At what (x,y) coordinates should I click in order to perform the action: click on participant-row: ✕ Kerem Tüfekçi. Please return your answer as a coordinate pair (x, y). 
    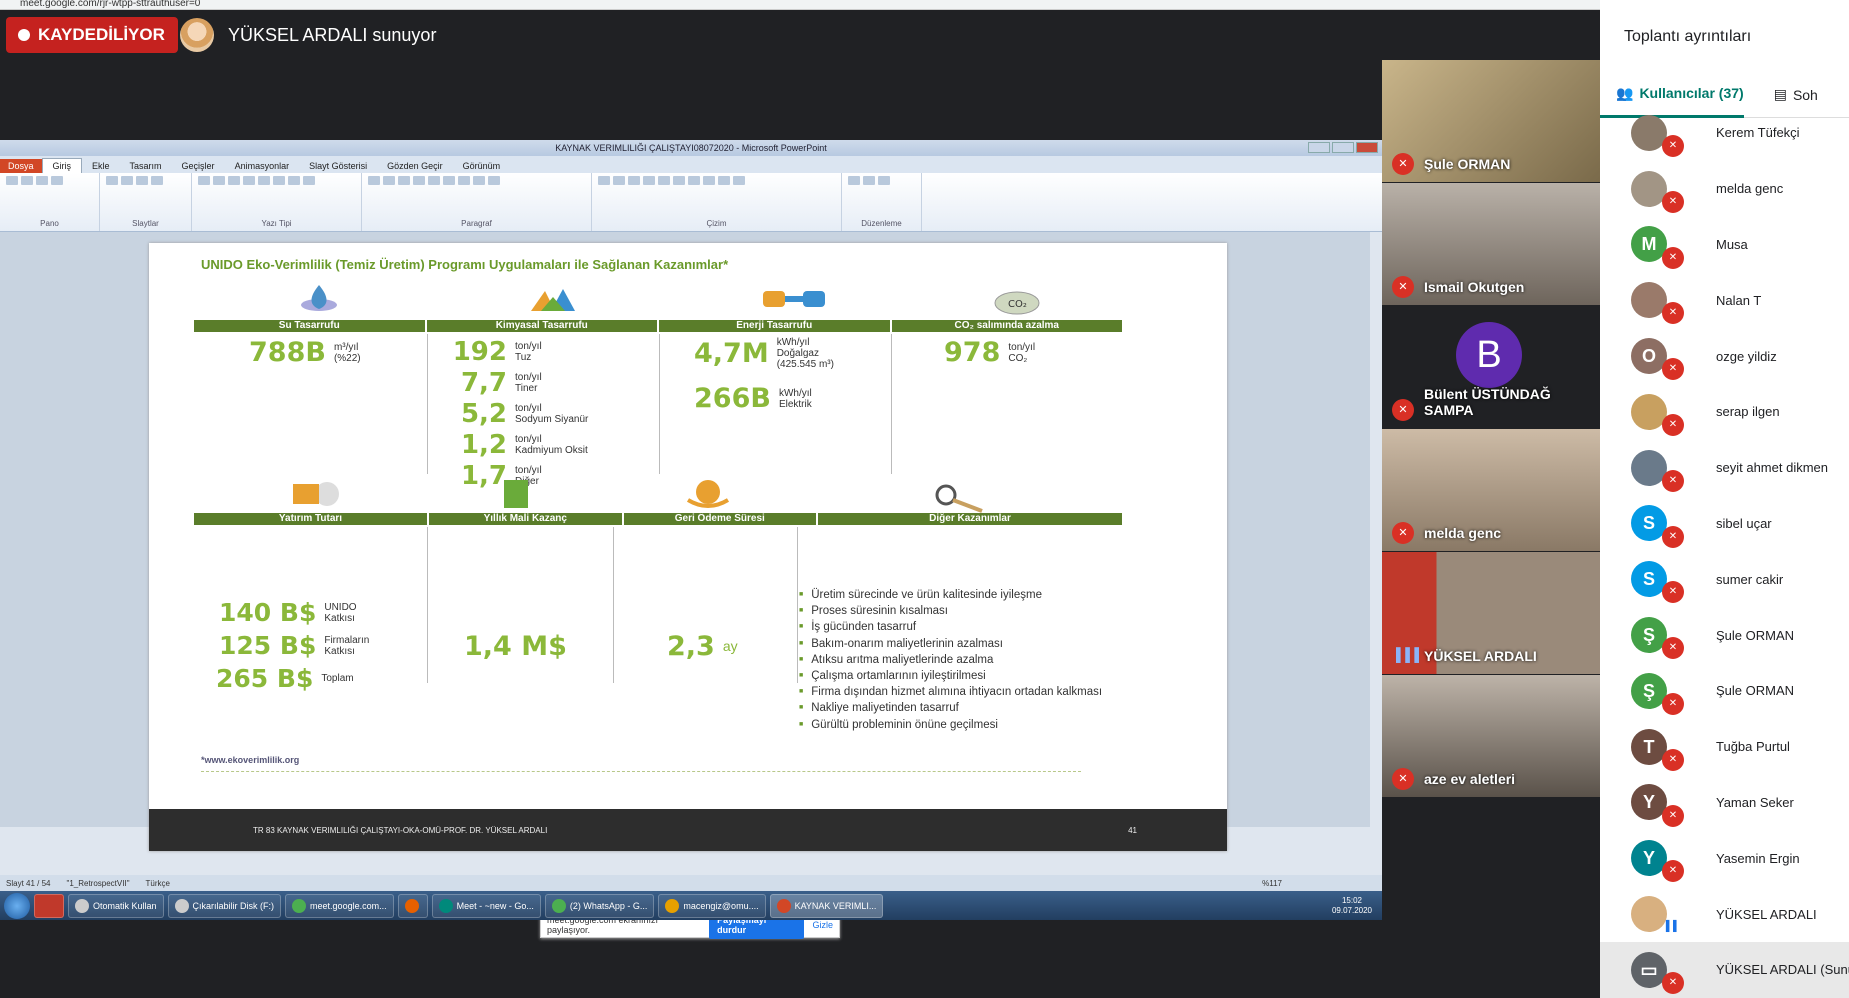
    Looking at the image, I should click on (1724, 133).